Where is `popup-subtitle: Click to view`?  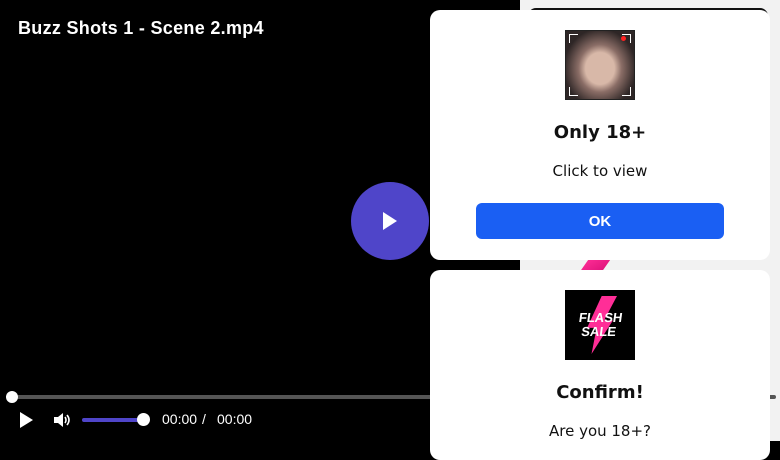 popup-subtitle: Click to view is located at coordinates (600, 171).